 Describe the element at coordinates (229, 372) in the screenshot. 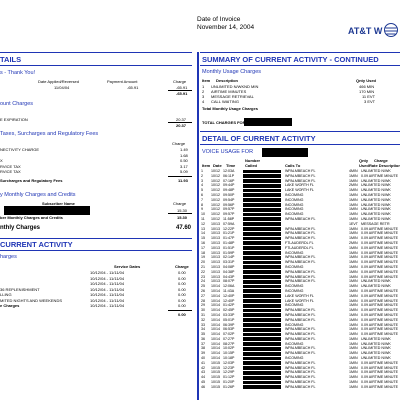

I see `call-time: 12:29P` at that location.